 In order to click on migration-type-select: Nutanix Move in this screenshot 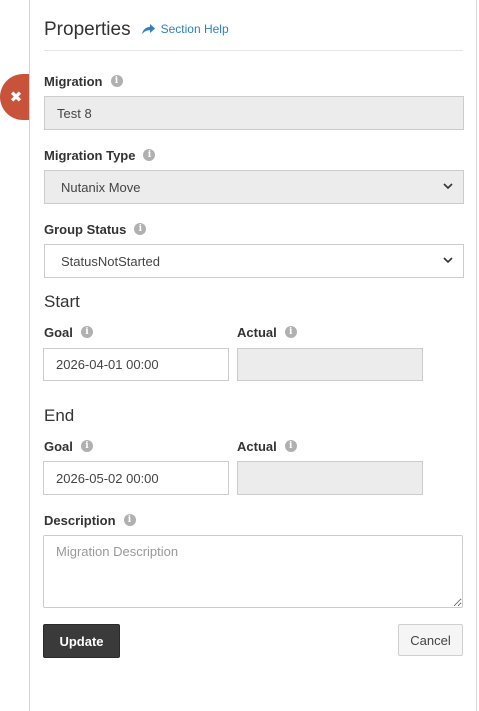, I will do `click(254, 187)`.